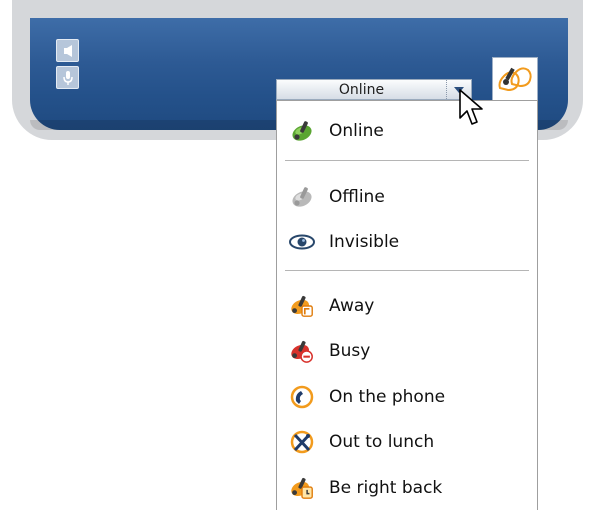 This screenshot has height=510, width=593. I want to click on user-status-avatar, so click(515, 79).